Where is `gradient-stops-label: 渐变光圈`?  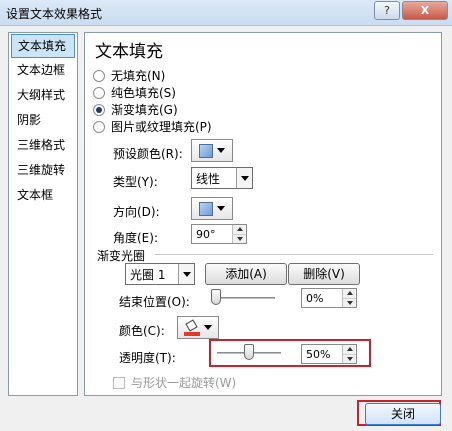
gradient-stops-label: 渐变光圈 is located at coordinates (121, 256).